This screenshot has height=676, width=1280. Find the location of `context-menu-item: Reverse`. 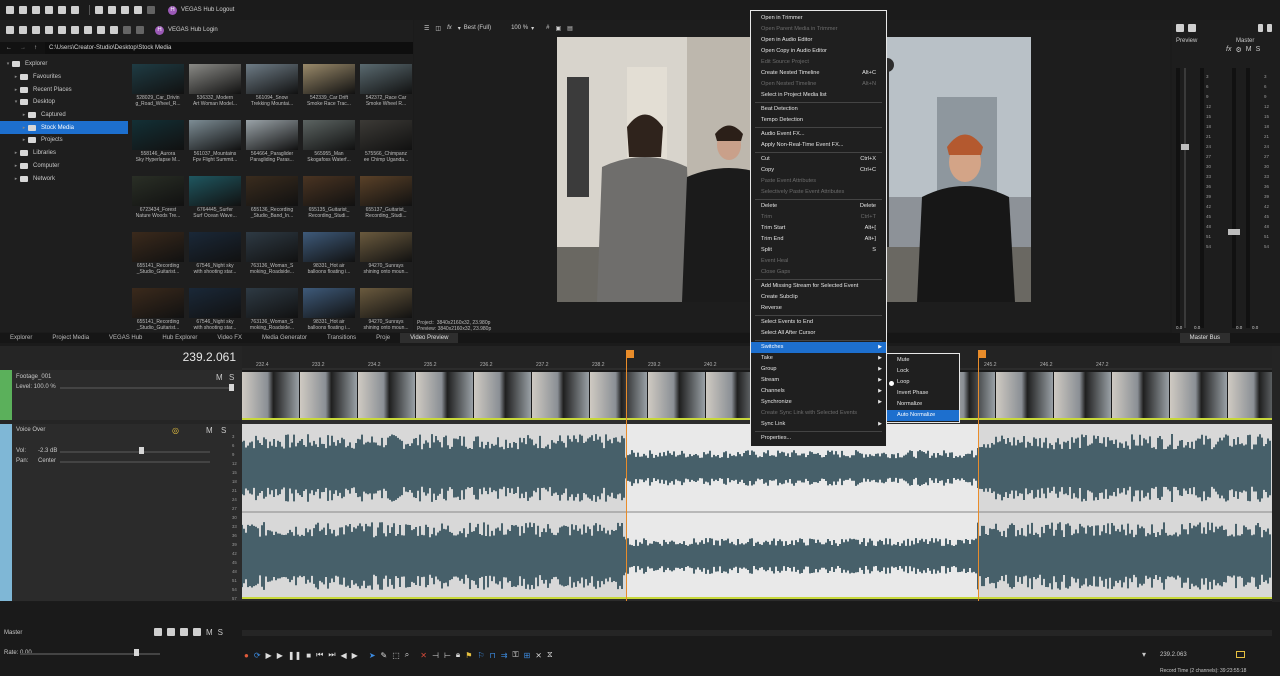

context-menu-item: Reverse is located at coordinates (818, 308).